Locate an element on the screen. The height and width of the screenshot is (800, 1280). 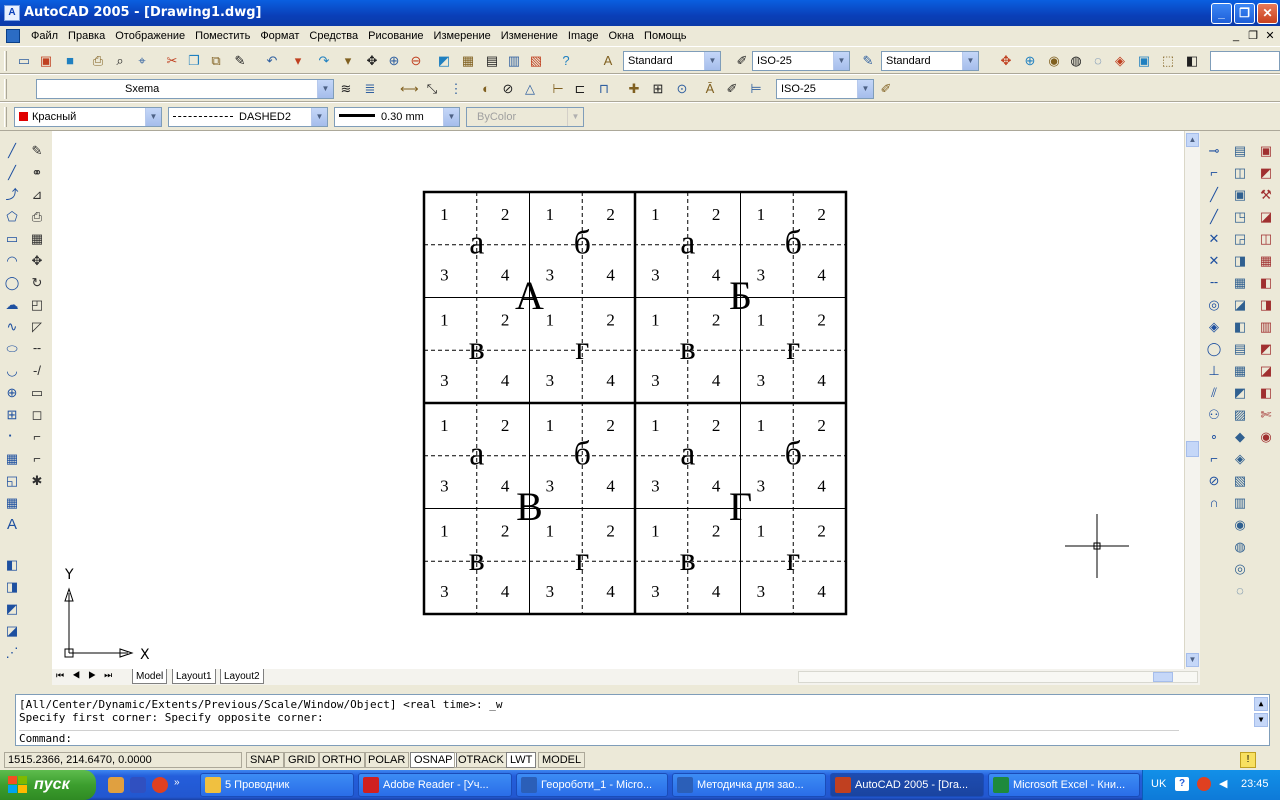
status-toggle-lwt: LWT is located at coordinates (521, 760).